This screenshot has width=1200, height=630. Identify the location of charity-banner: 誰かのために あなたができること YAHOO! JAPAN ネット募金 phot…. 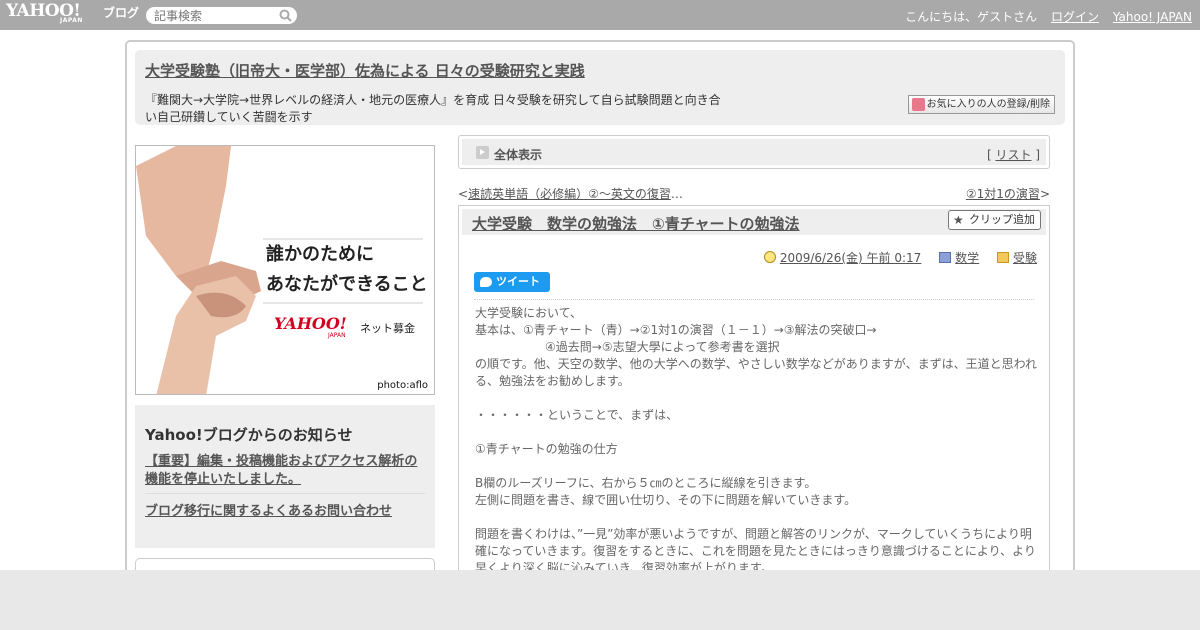
(285, 270).